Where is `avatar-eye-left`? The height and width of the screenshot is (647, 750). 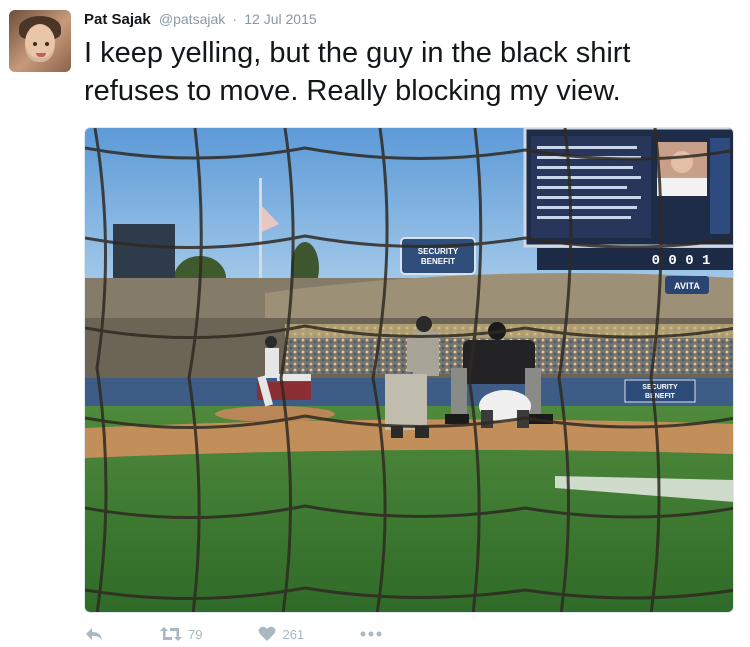 avatar-eye-left is located at coordinates (35, 44).